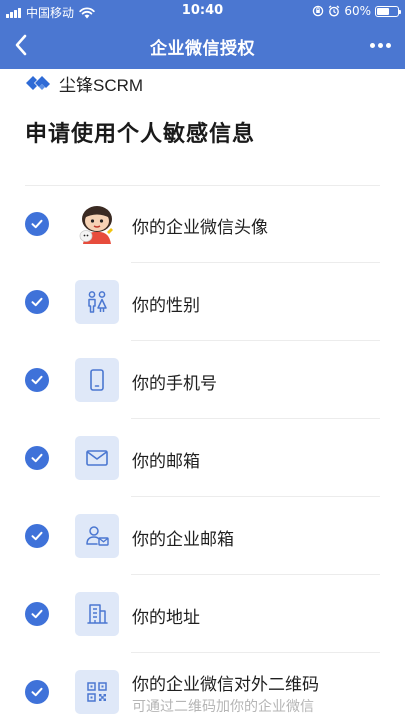 The image size is (405, 720). I want to click on permission-label: 你的性别, so click(166, 306).